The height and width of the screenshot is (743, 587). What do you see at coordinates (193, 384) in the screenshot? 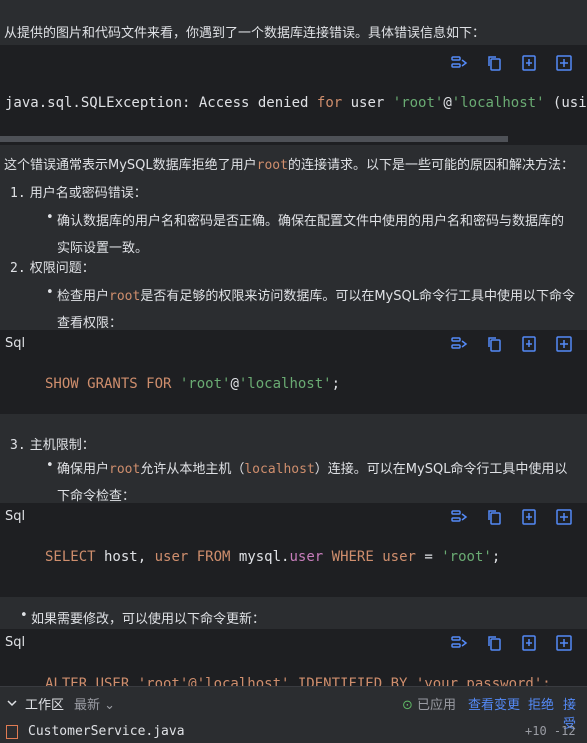
I see `sql-line-1: SHOW GRANTS FOR 'root'@'localhost';` at bounding box center [193, 384].